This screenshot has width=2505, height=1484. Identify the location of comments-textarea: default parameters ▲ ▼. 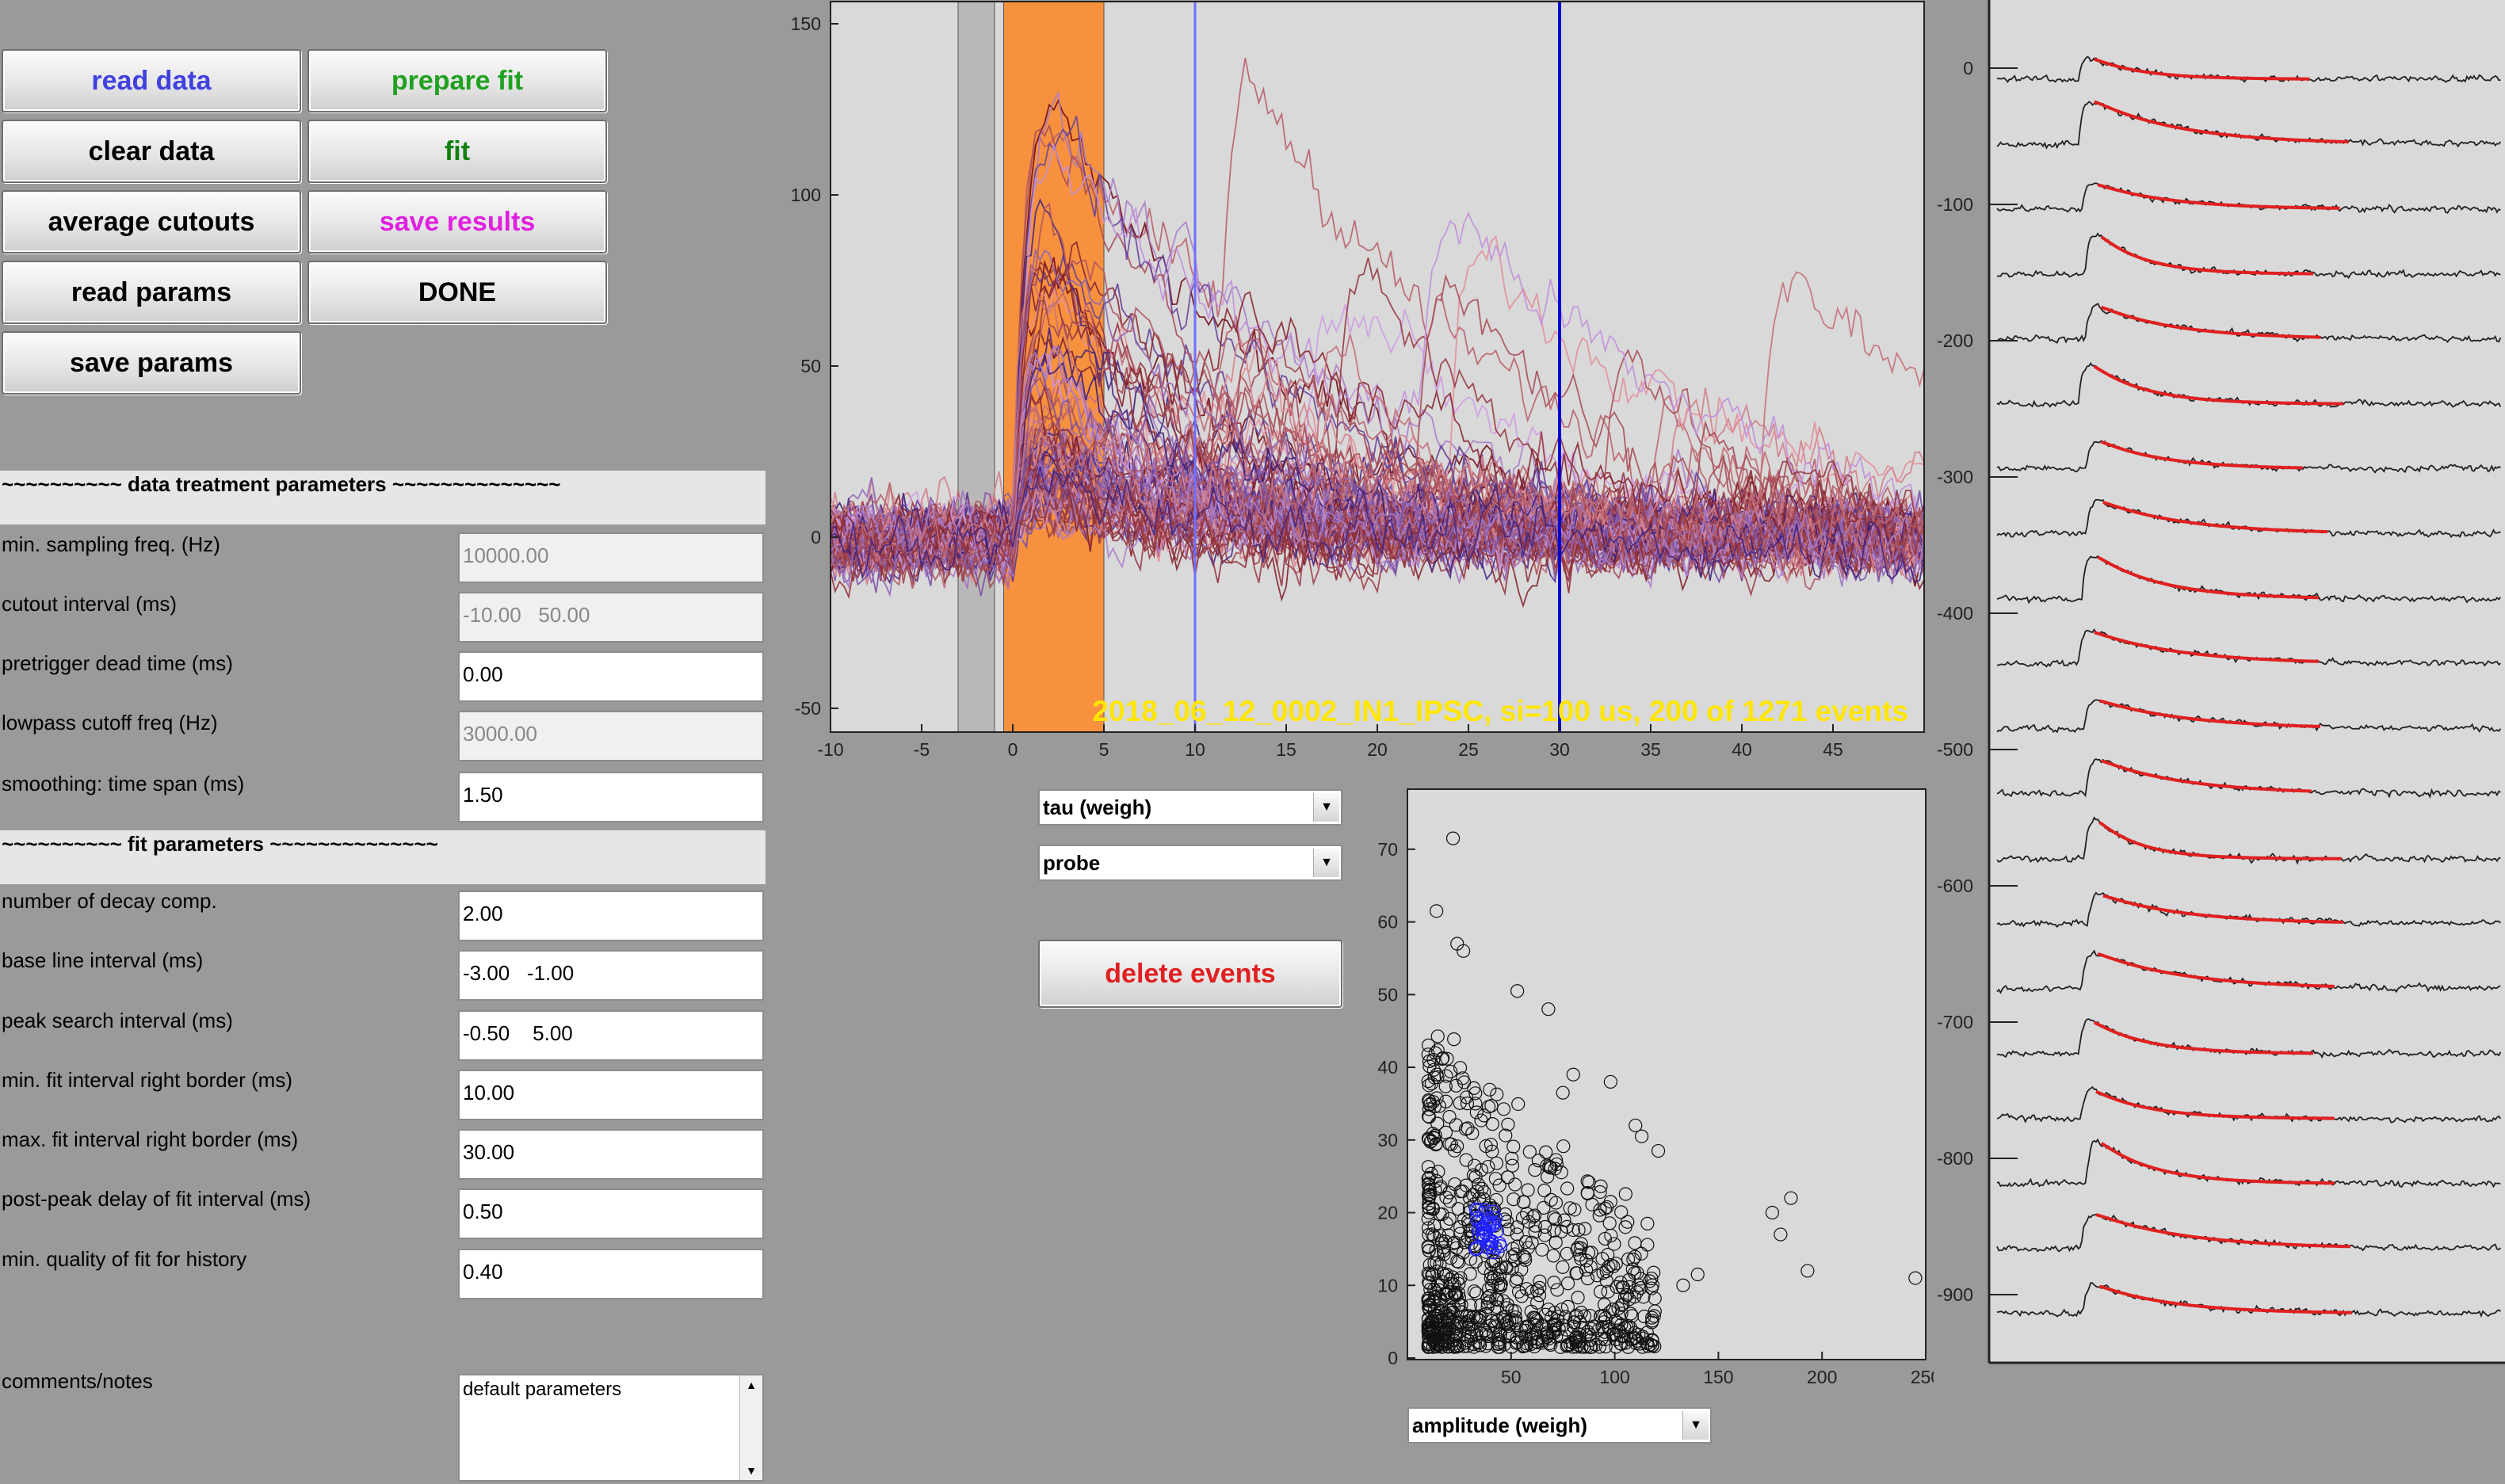
(611, 1428).